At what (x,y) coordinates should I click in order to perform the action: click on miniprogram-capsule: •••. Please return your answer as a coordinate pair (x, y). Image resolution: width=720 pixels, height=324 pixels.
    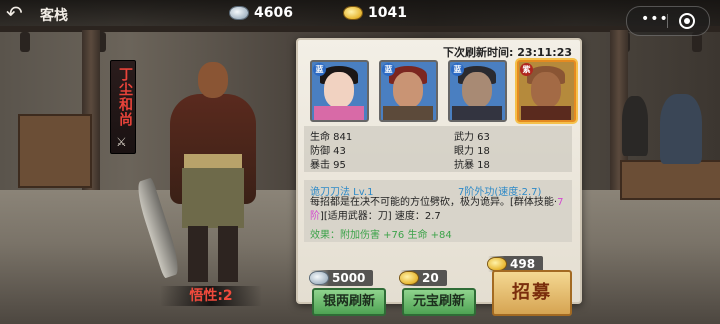
    Looking at the image, I should click on (668, 21).